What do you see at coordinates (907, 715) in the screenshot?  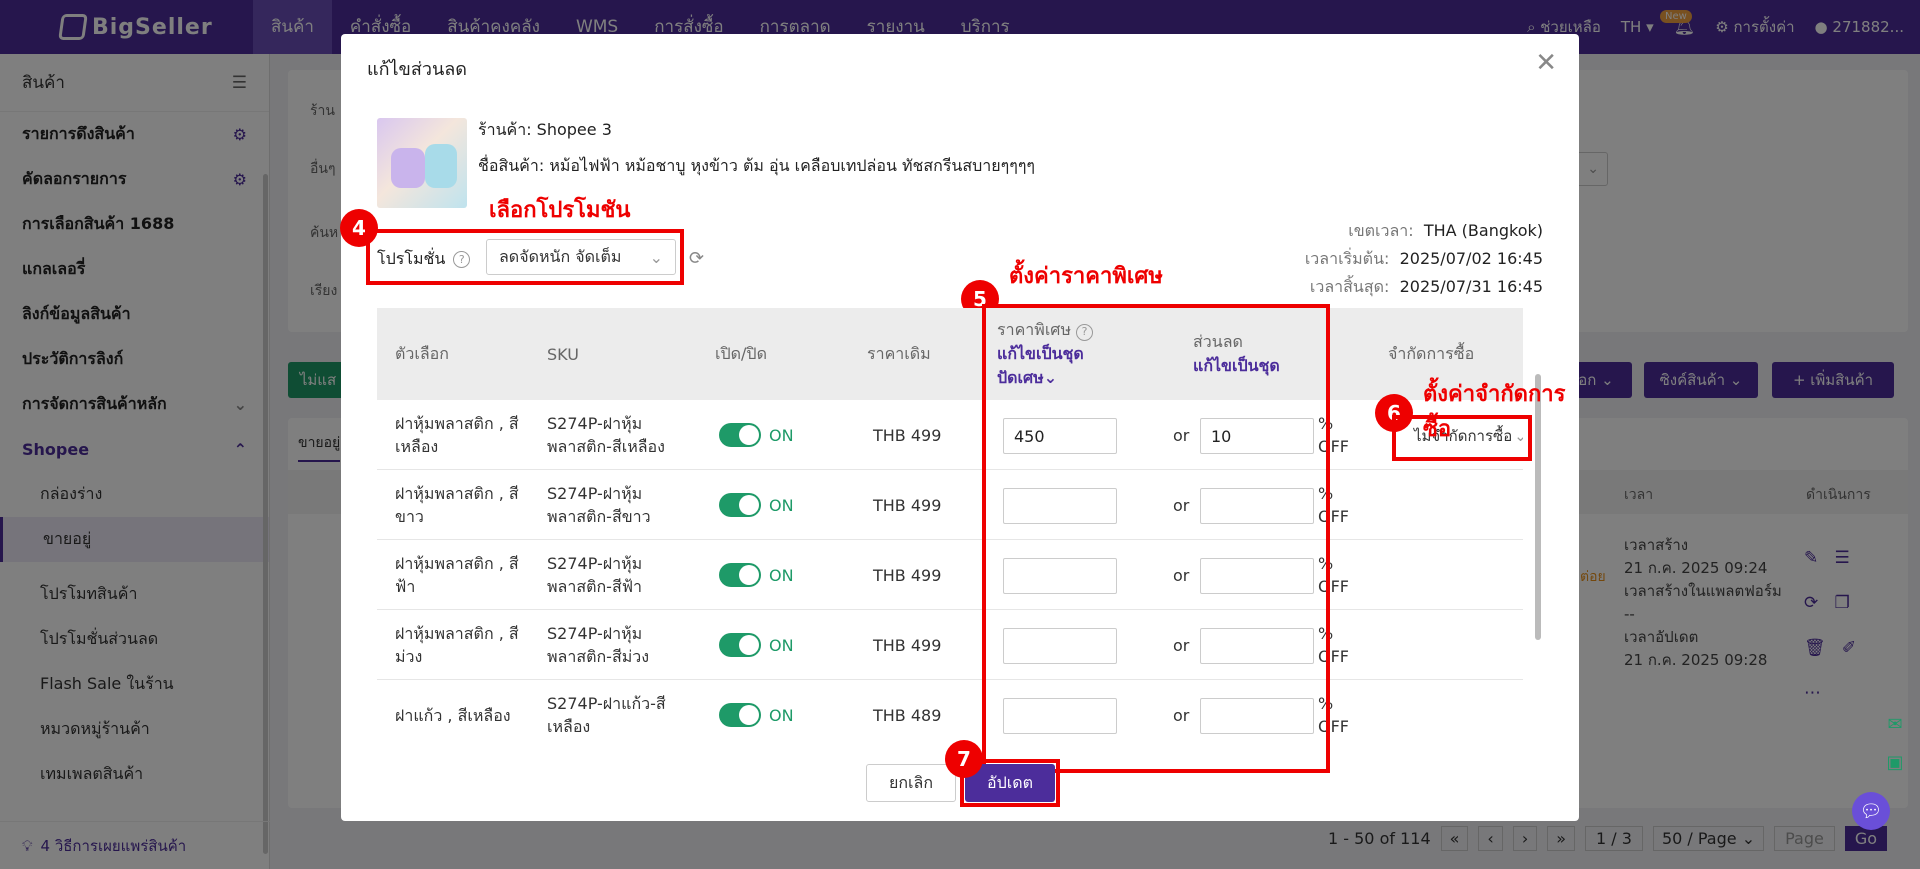 I see `row-original-price: THB 489` at bounding box center [907, 715].